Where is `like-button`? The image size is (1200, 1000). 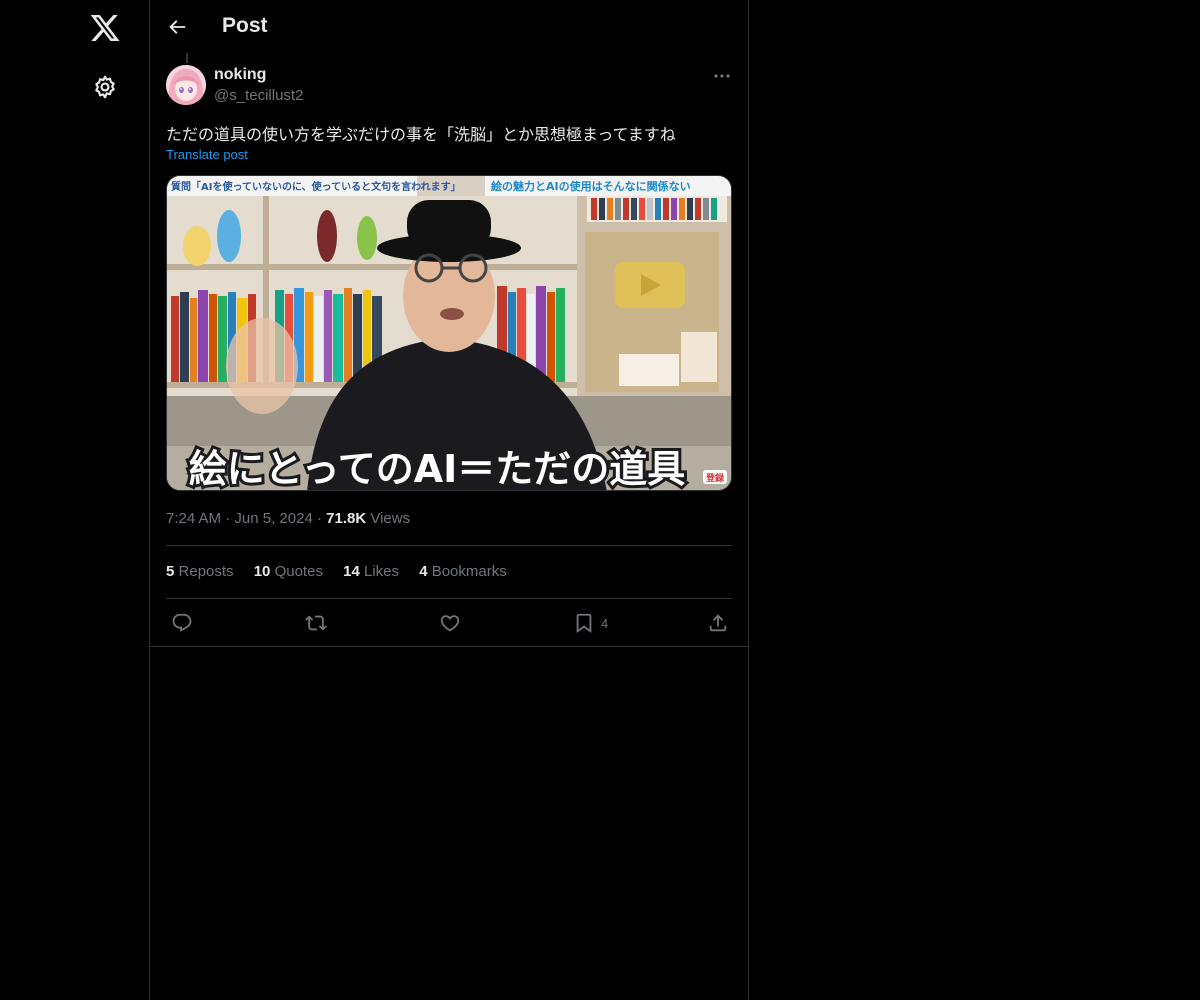
like-button is located at coordinates (450, 623).